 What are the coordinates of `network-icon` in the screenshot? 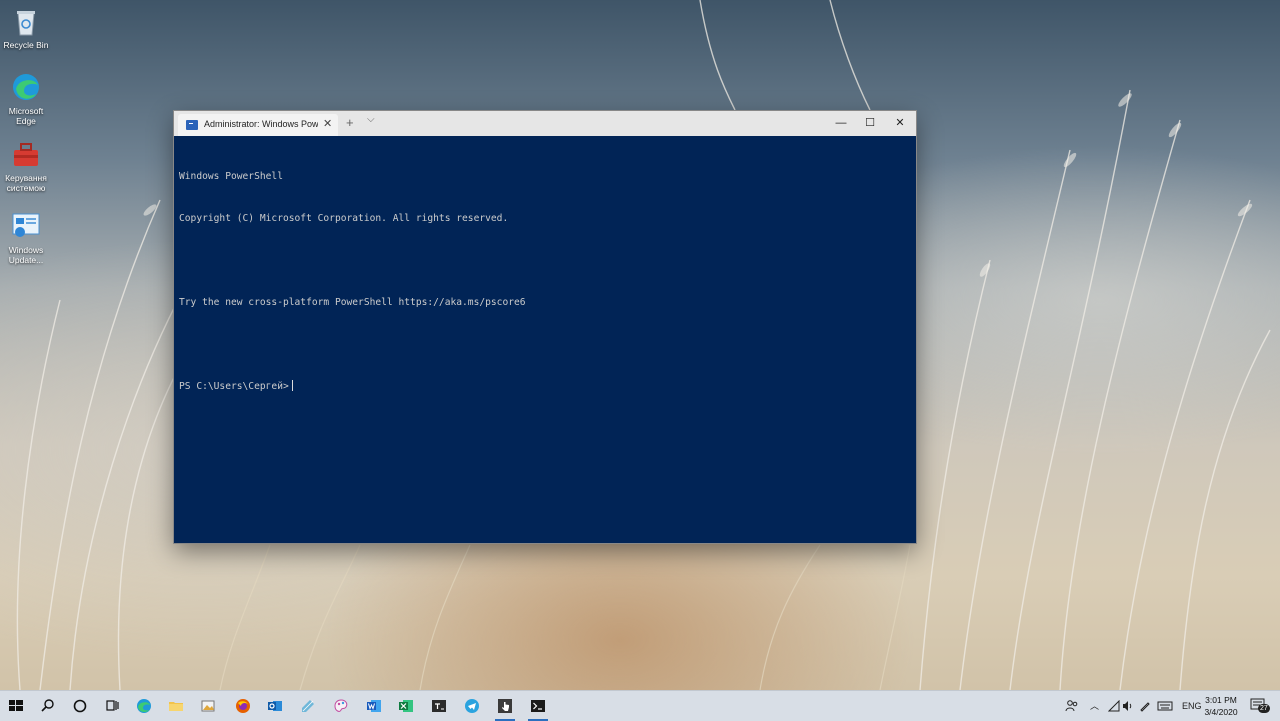 It's located at (1114, 706).